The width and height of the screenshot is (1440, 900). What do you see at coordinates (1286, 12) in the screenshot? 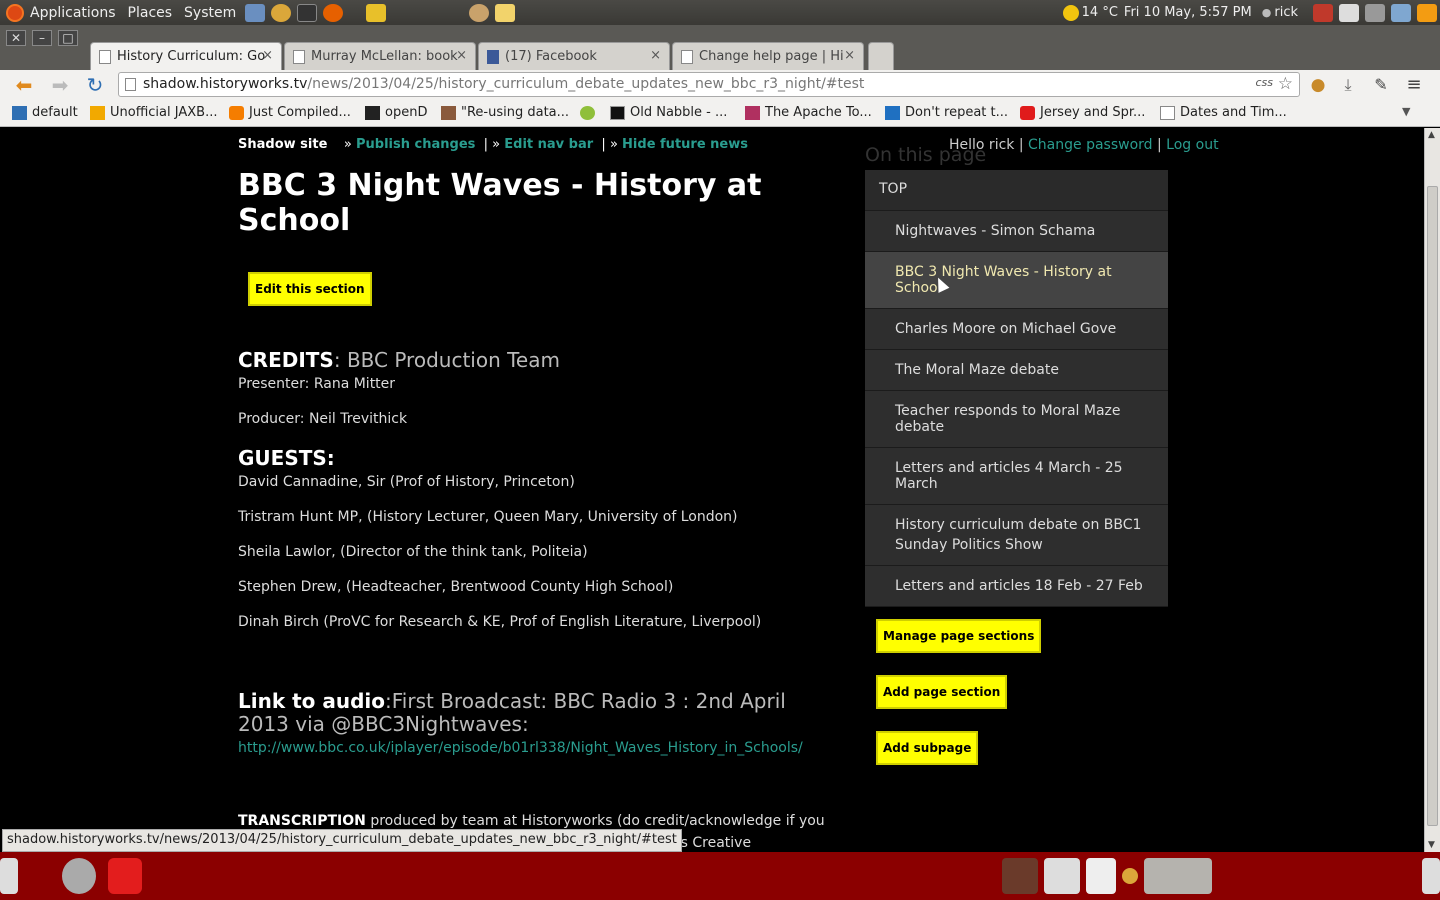
I see `user-name: rick` at bounding box center [1286, 12].